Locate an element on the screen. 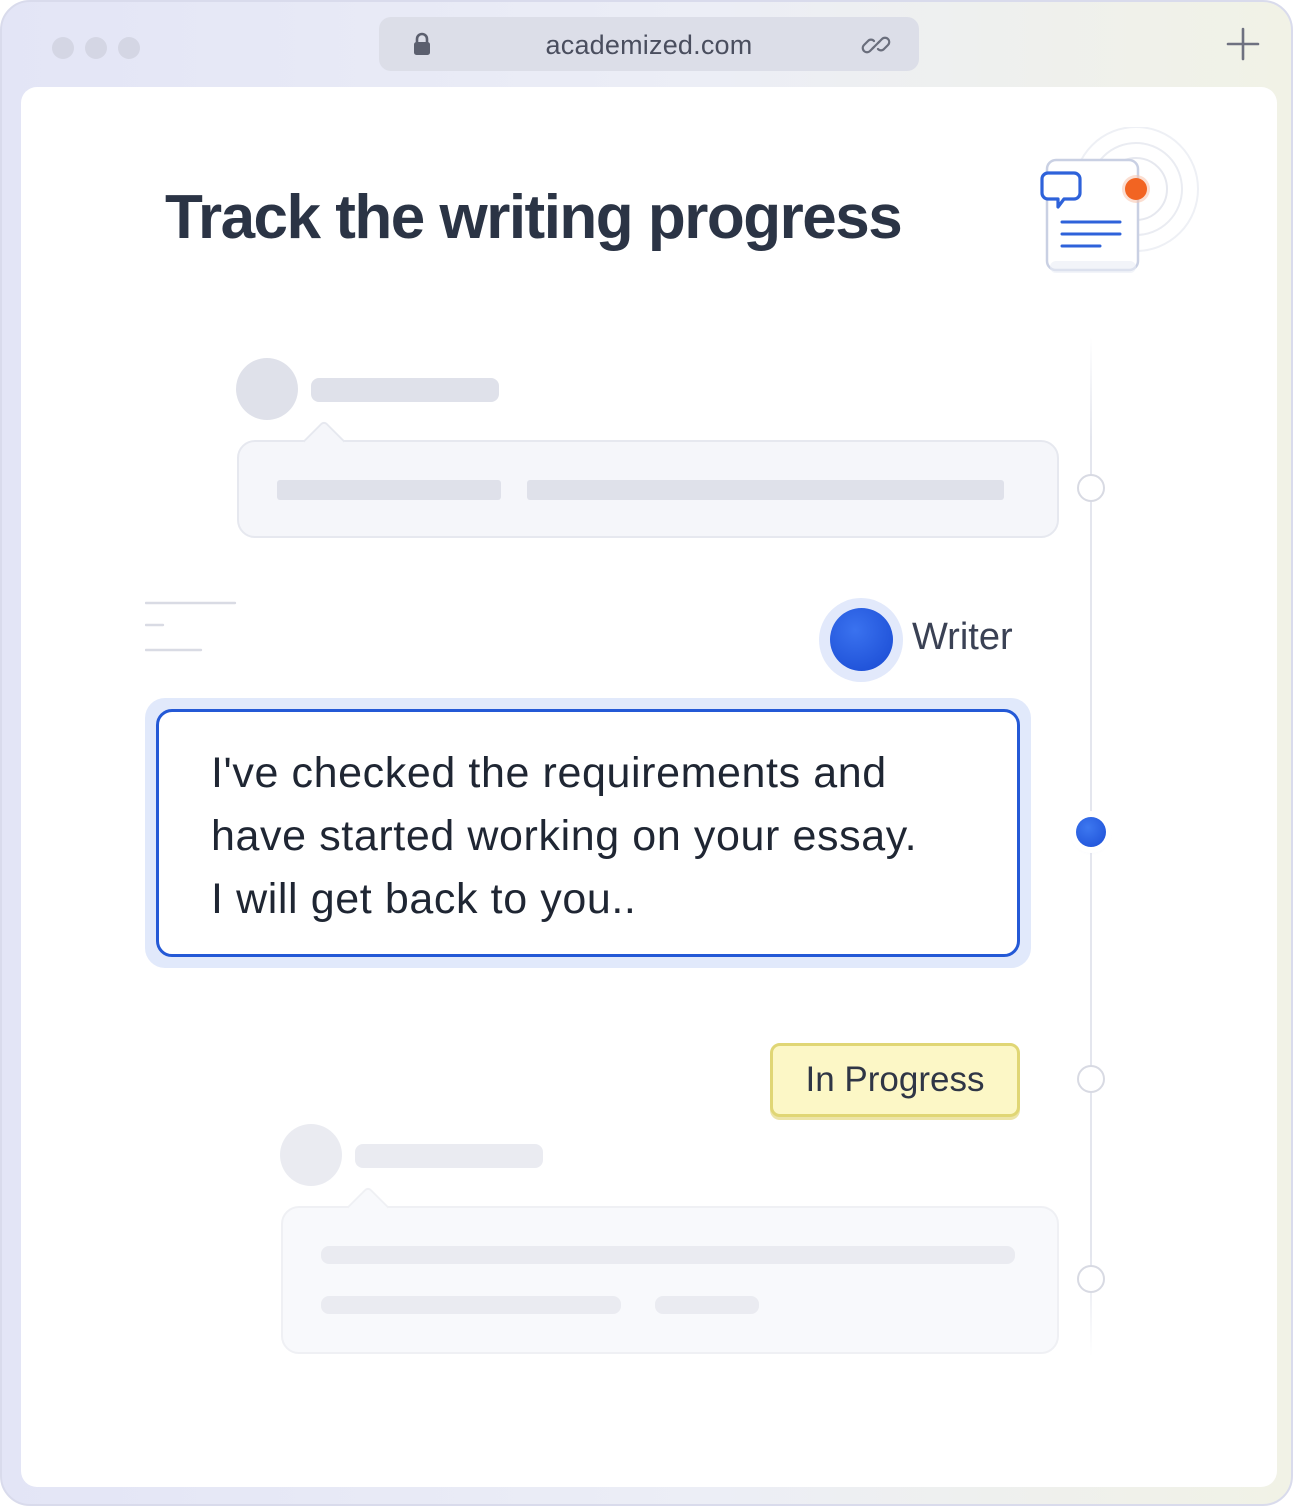  url-text: academized.com is located at coordinates (649, 45).